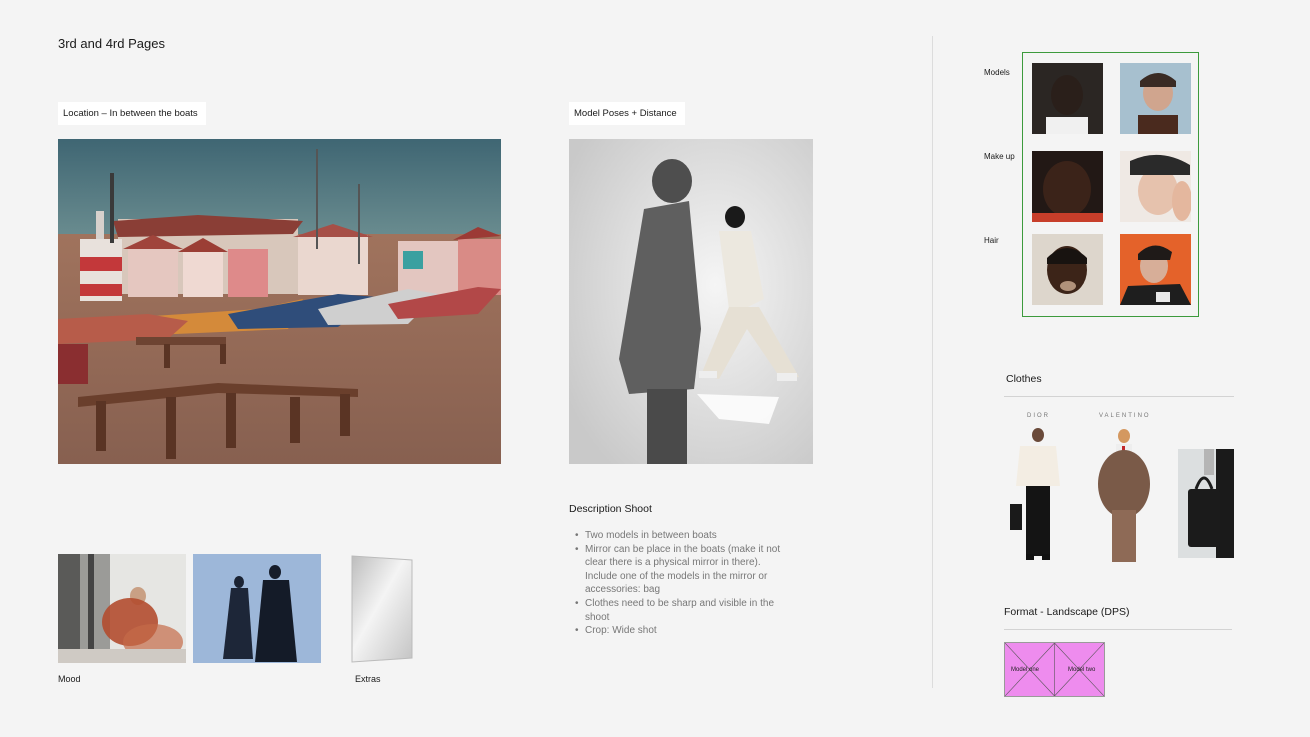 Image resolution: width=1310 pixels, height=737 pixels. I want to click on format-left-label: Model one, so click(1025, 670).